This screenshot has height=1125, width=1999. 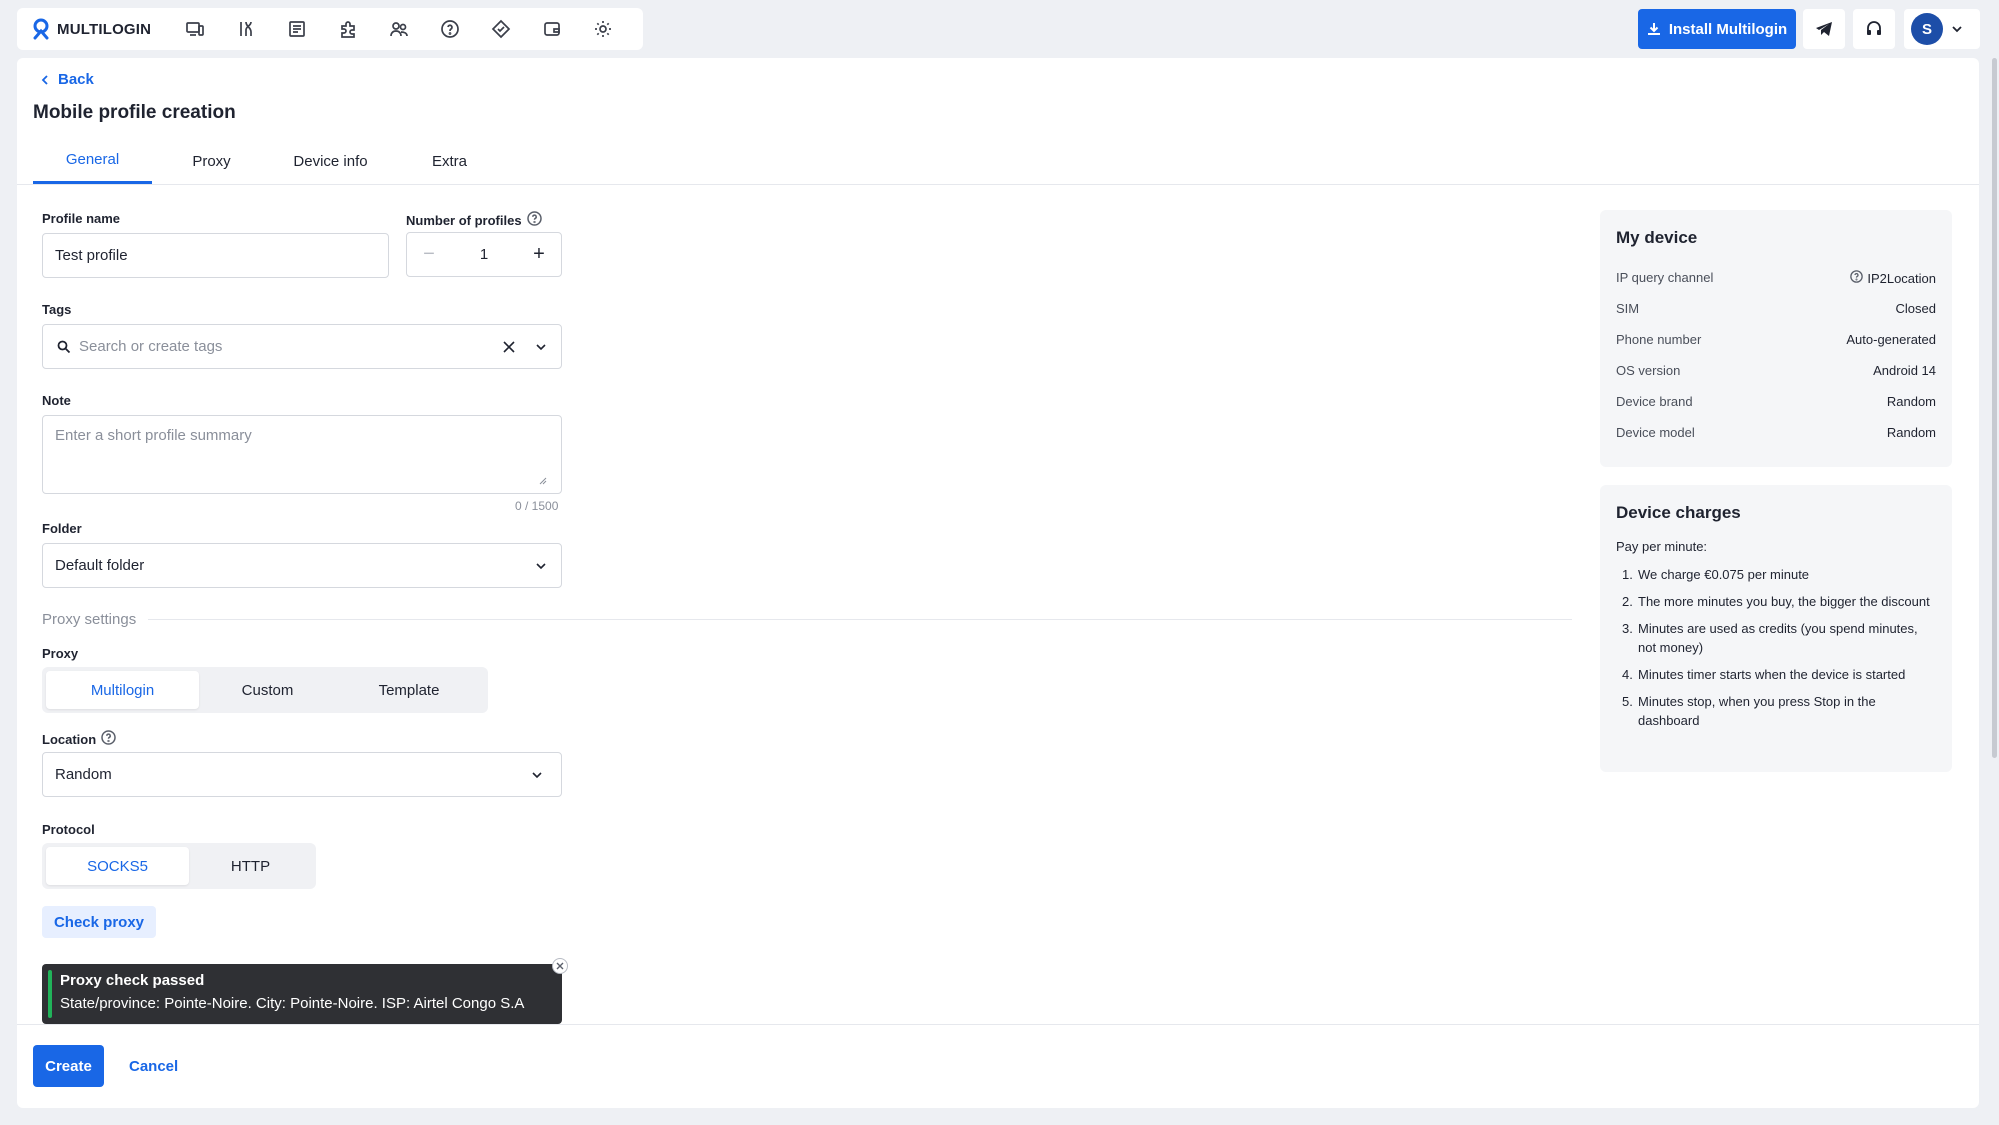 What do you see at coordinates (330, 161) in the screenshot?
I see `tab-device-info: Device info` at bounding box center [330, 161].